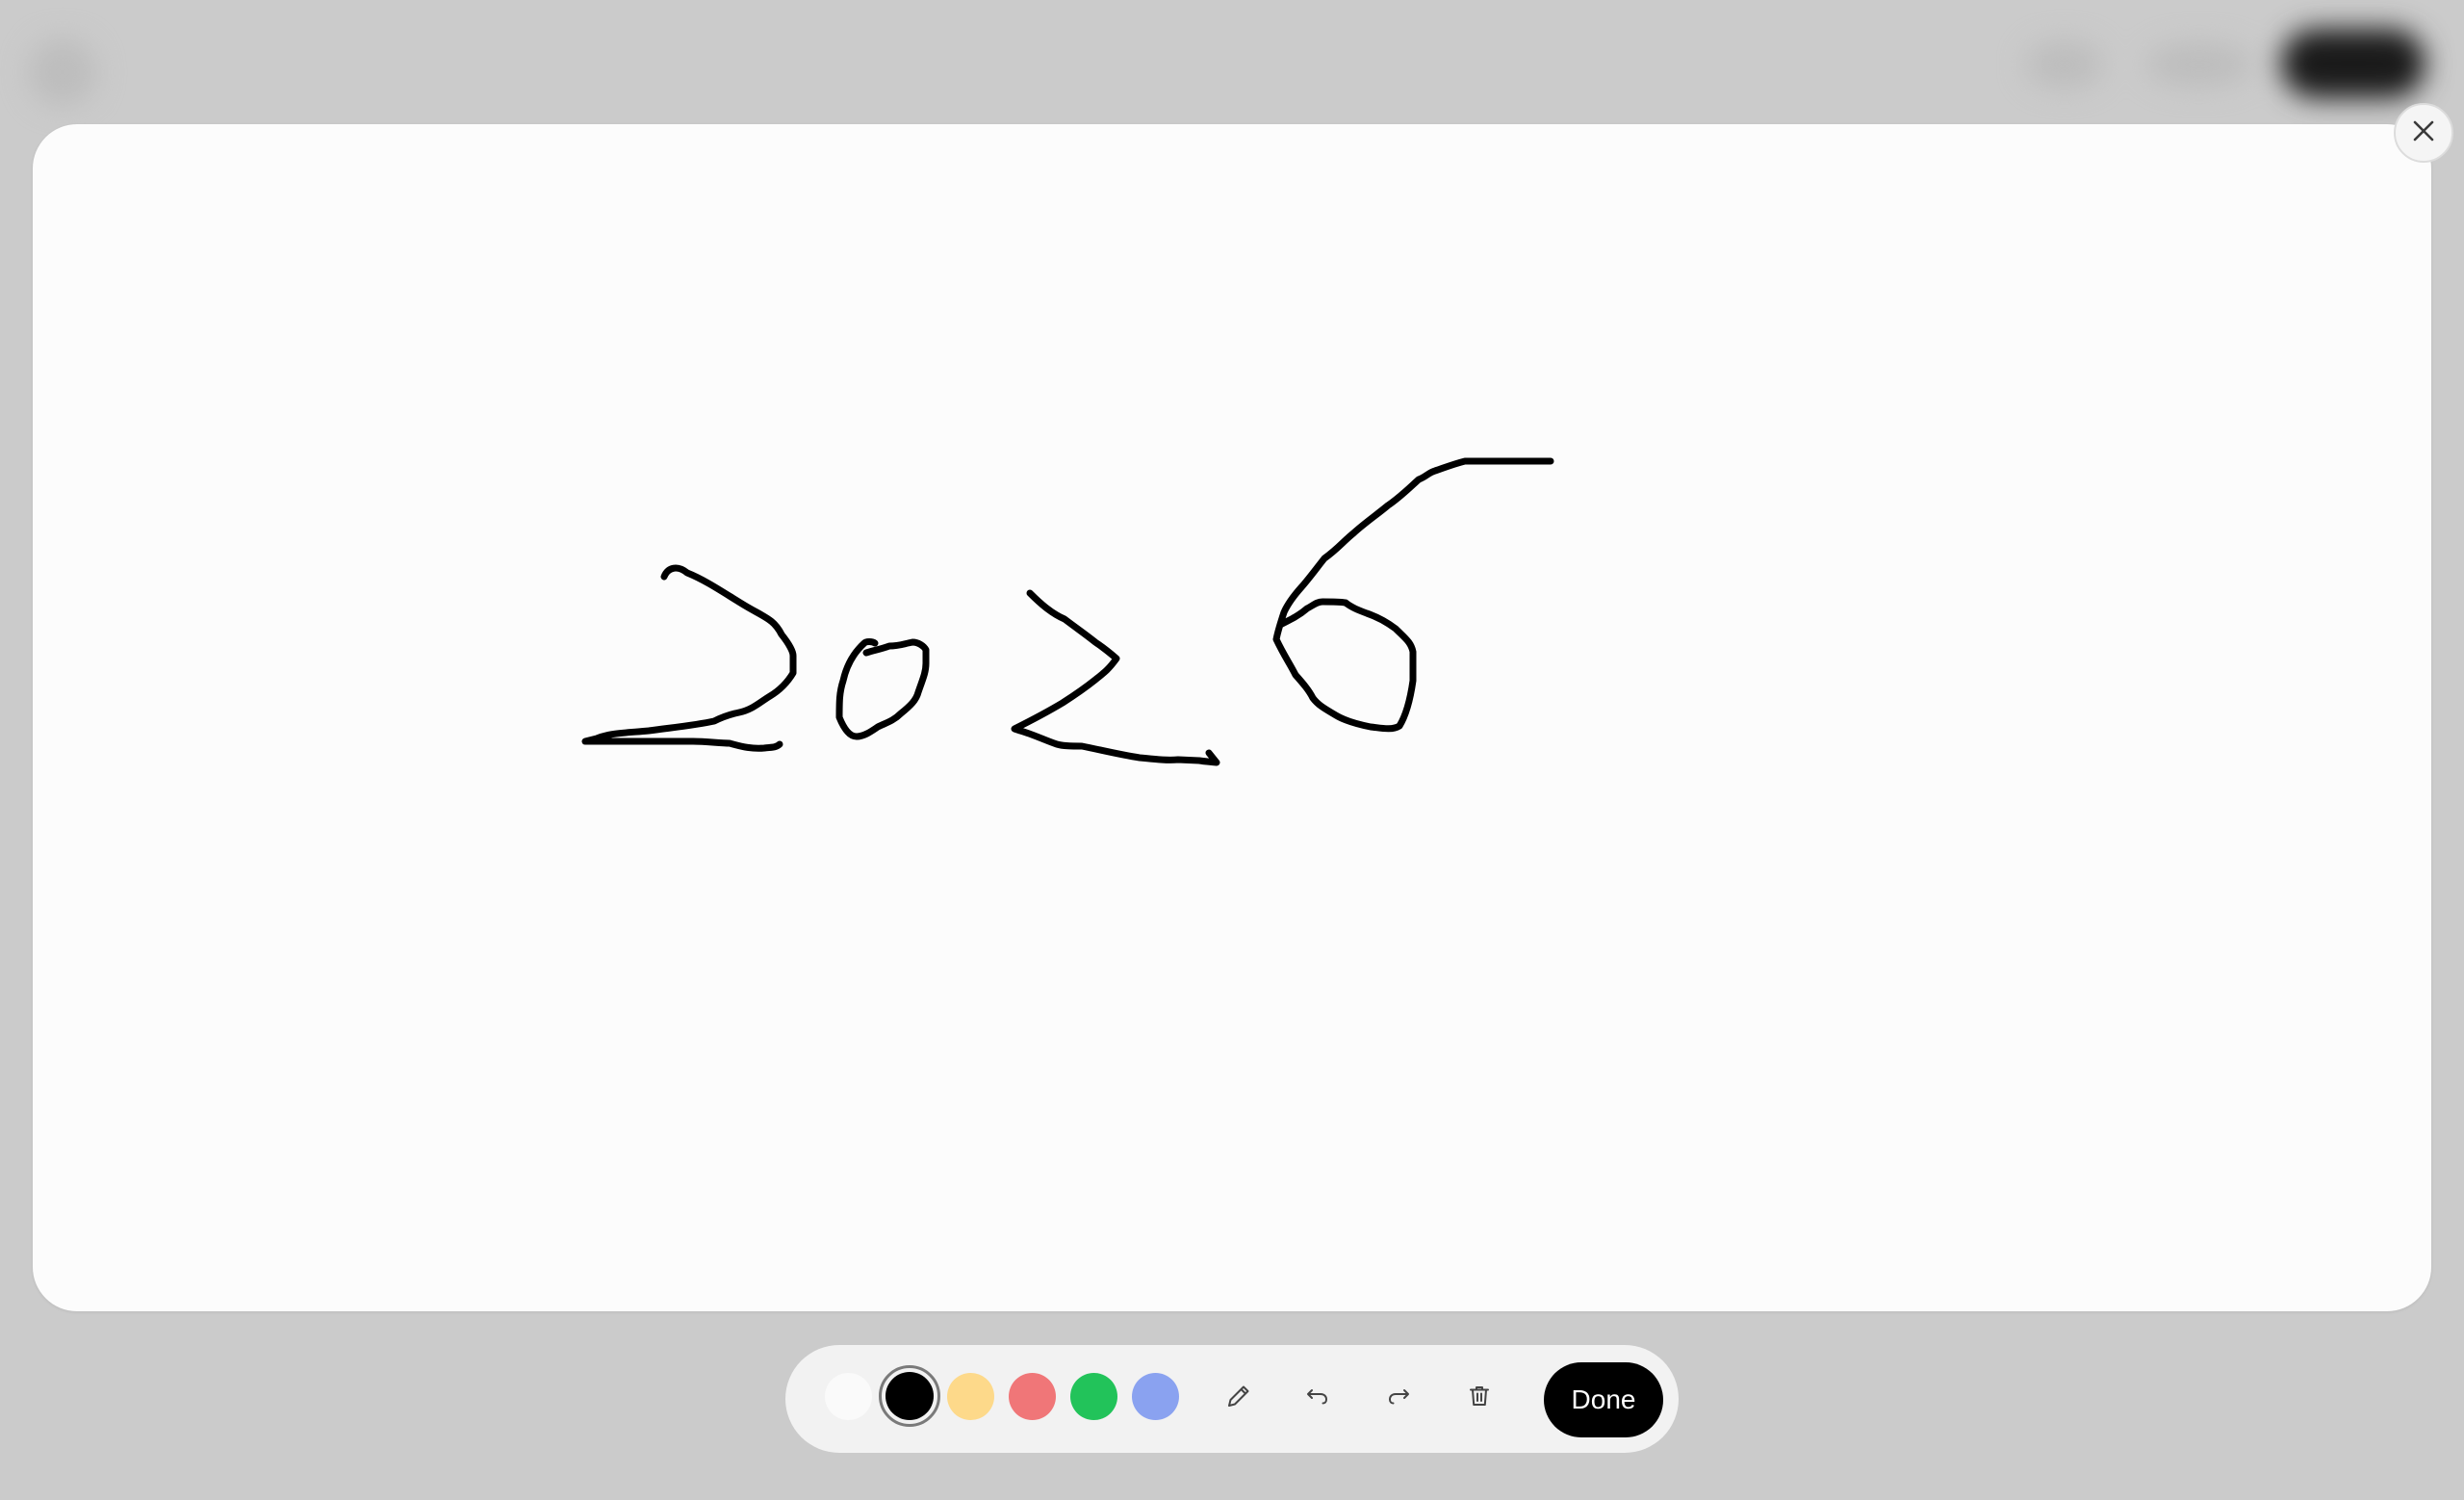 This screenshot has width=2464, height=1500. I want to click on clear-button, so click(1479, 1398).